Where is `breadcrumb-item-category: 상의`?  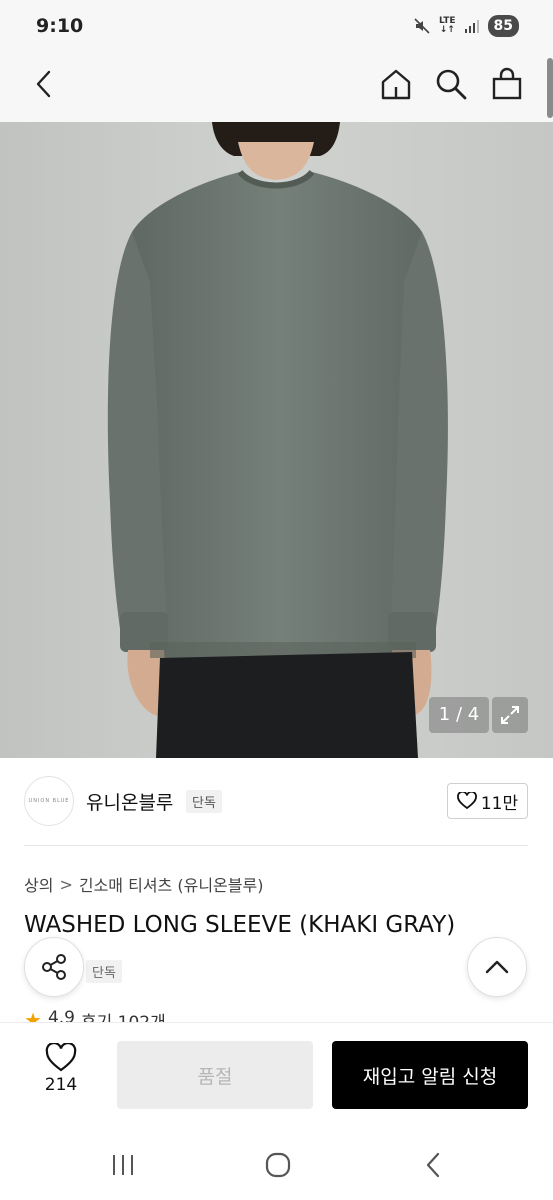
breadcrumb-item-category: 상의 is located at coordinates (38, 884).